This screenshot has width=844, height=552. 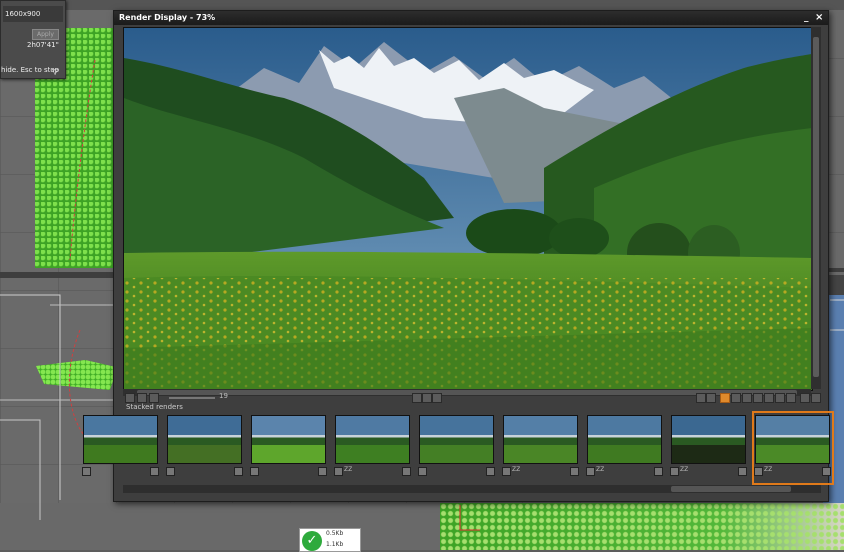 I want to click on stacked-renders-strip: ZZ ZZ ZZ ZZ ZZ, so click(x=458, y=448).